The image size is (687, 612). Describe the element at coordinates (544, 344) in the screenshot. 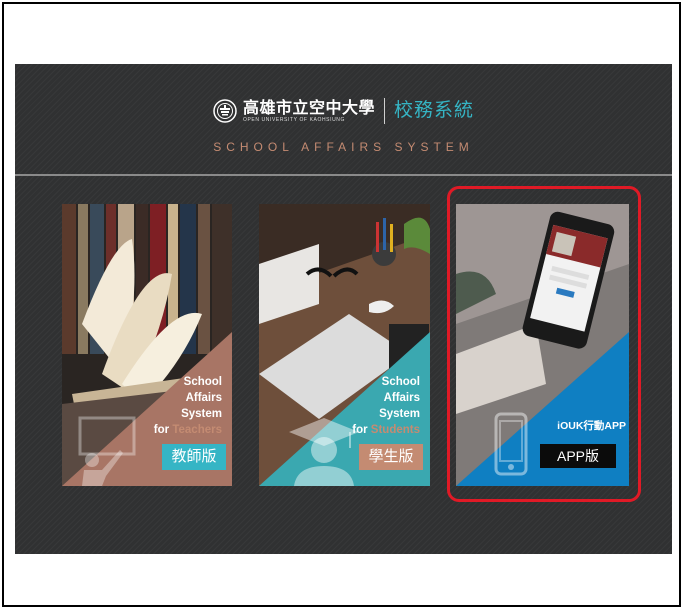

I see `app-card-highlight` at that location.